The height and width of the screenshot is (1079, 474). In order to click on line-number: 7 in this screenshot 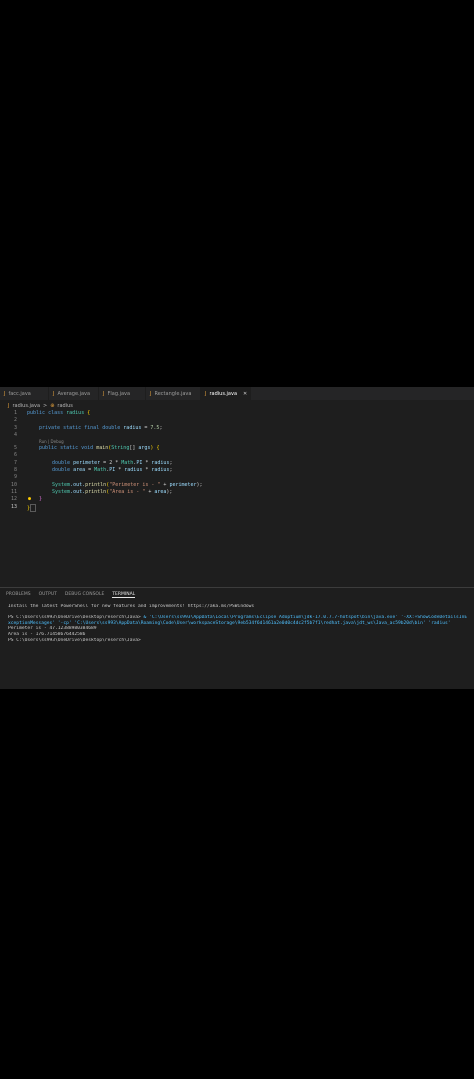, I will do `click(15, 462)`.